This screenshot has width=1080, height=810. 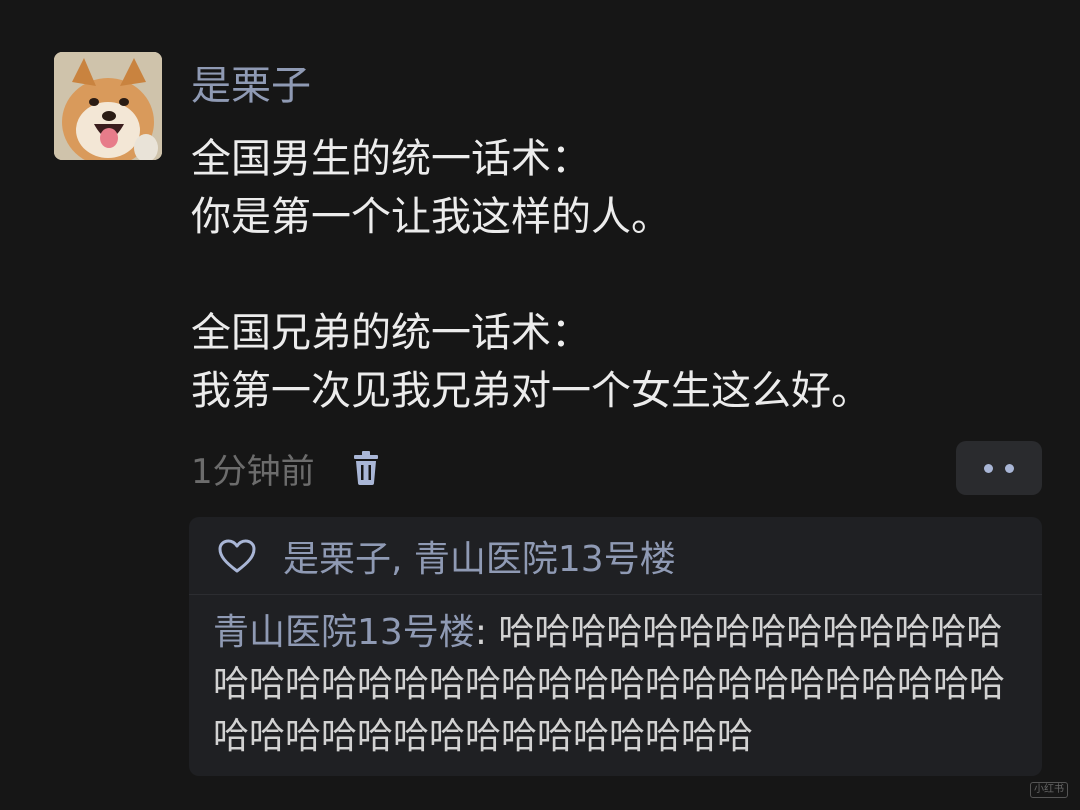 What do you see at coordinates (531, 391) in the screenshot?
I see `content-line: 我第一次见我兄弟对一个女生这么好。` at bounding box center [531, 391].